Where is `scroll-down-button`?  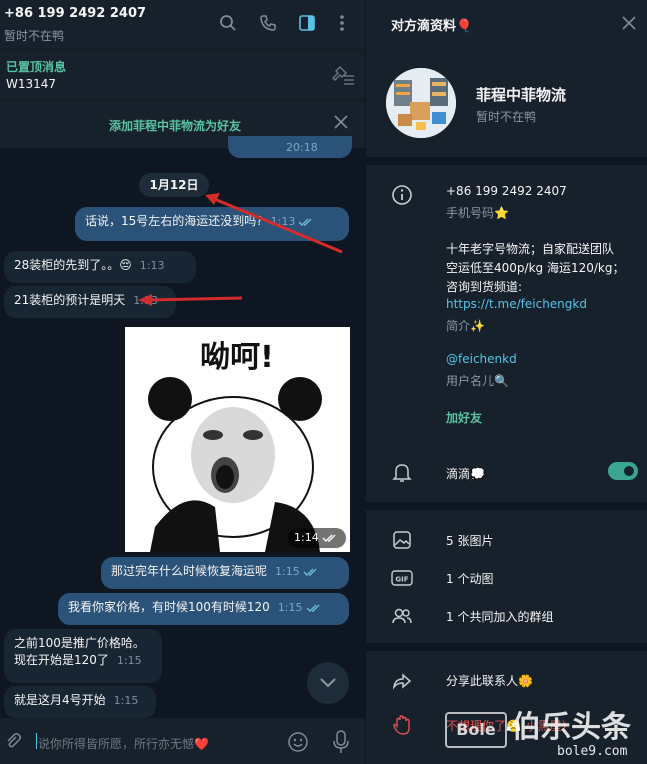
scroll-down-button is located at coordinates (328, 683).